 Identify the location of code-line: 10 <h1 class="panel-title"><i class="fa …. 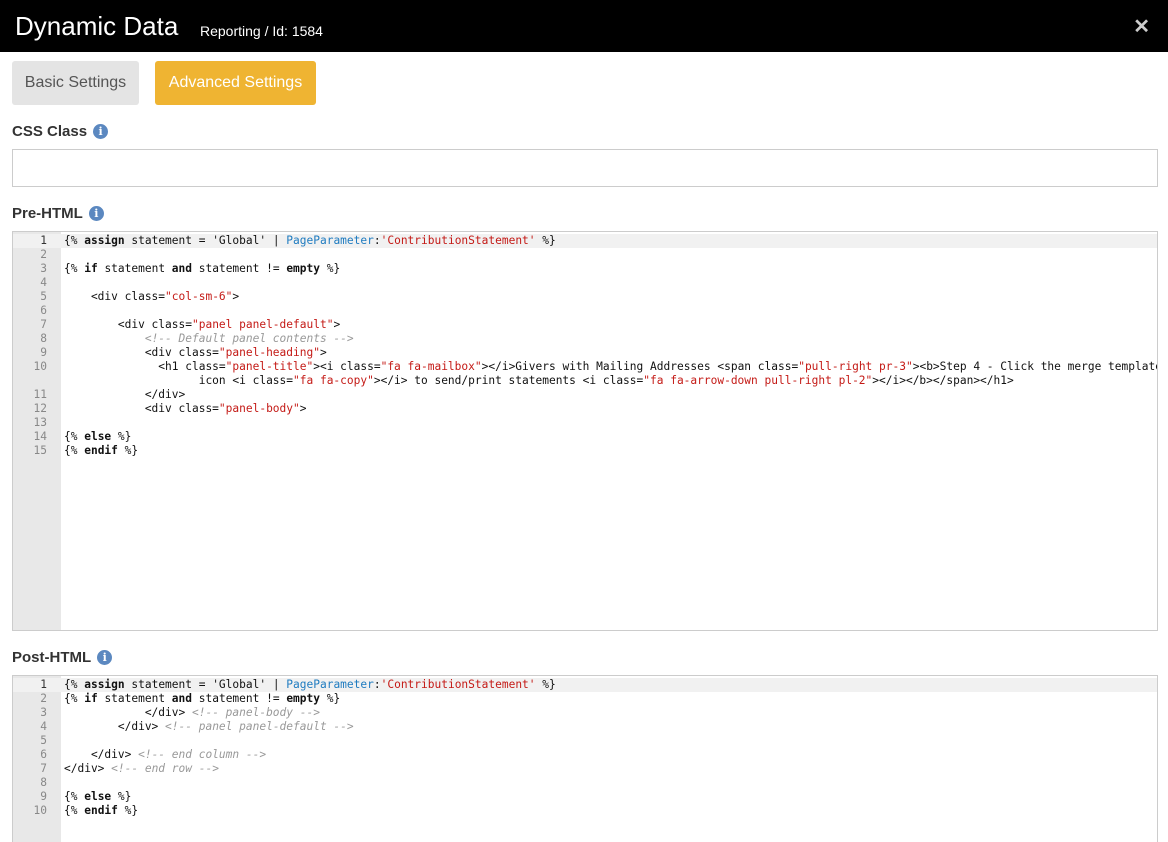
(595, 373).